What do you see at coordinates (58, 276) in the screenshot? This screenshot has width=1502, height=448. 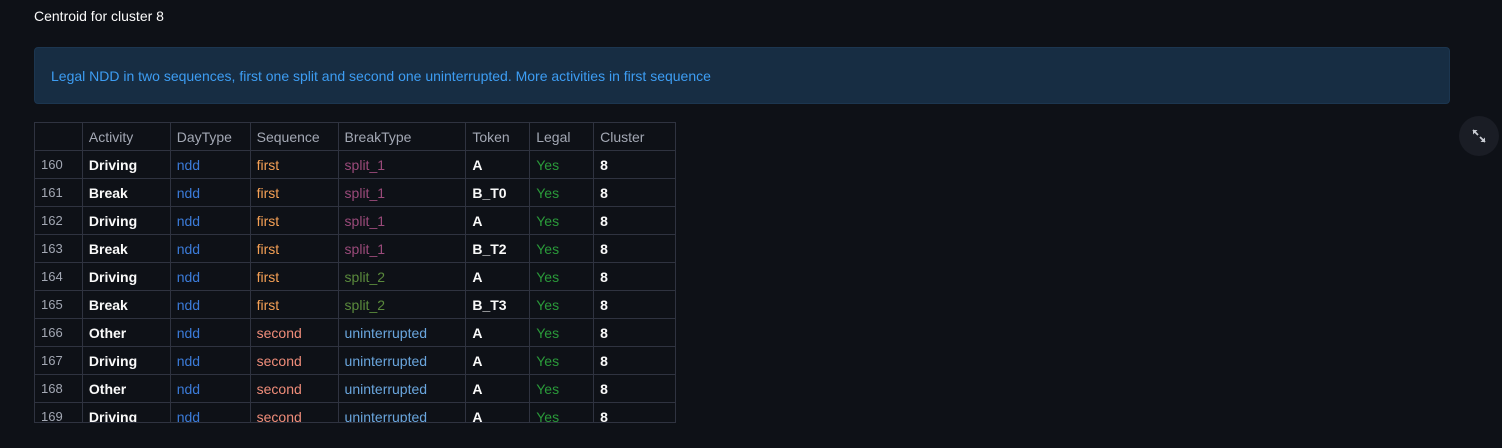 I see `cell-index: 164` at bounding box center [58, 276].